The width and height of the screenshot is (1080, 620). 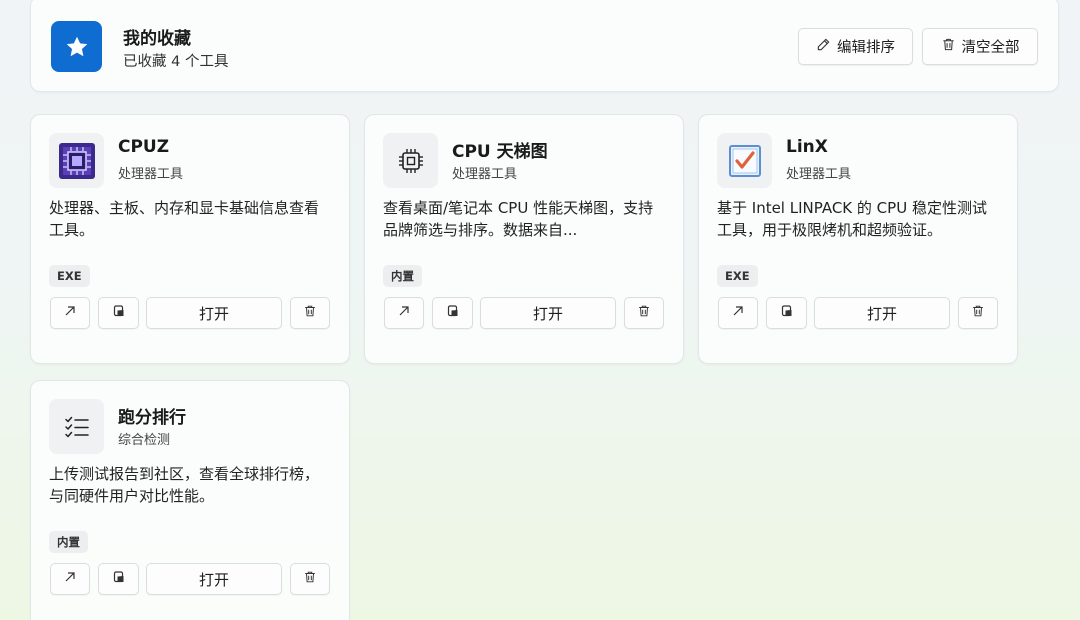 What do you see at coordinates (184, 485) in the screenshot?
I see `tool-description: 上传测试报告到社区，查看全球排行榜，与同硬件用户对比性能。` at bounding box center [184, 485].